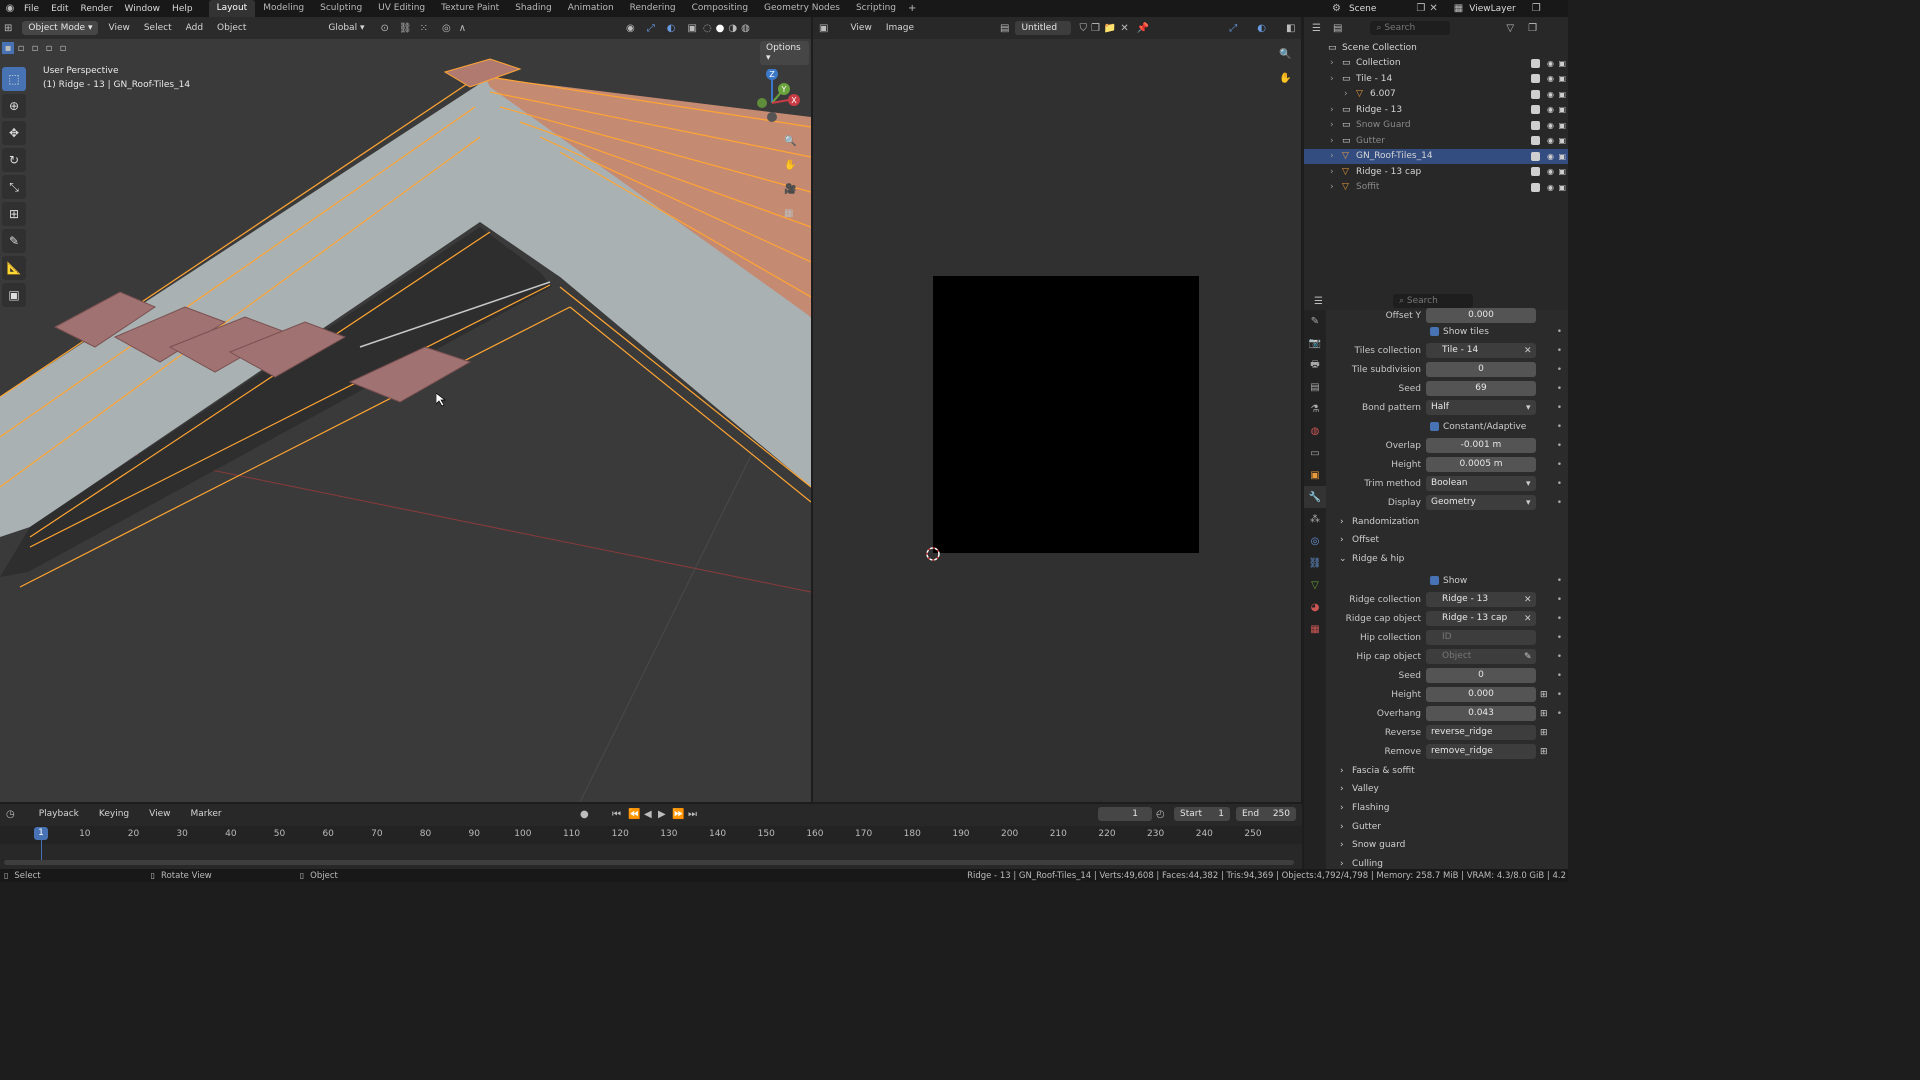 Image resolution: width=1920 pixels, height=1080 pixels. I want to click on timeline-type-icon: ◷, so click(10, 814).